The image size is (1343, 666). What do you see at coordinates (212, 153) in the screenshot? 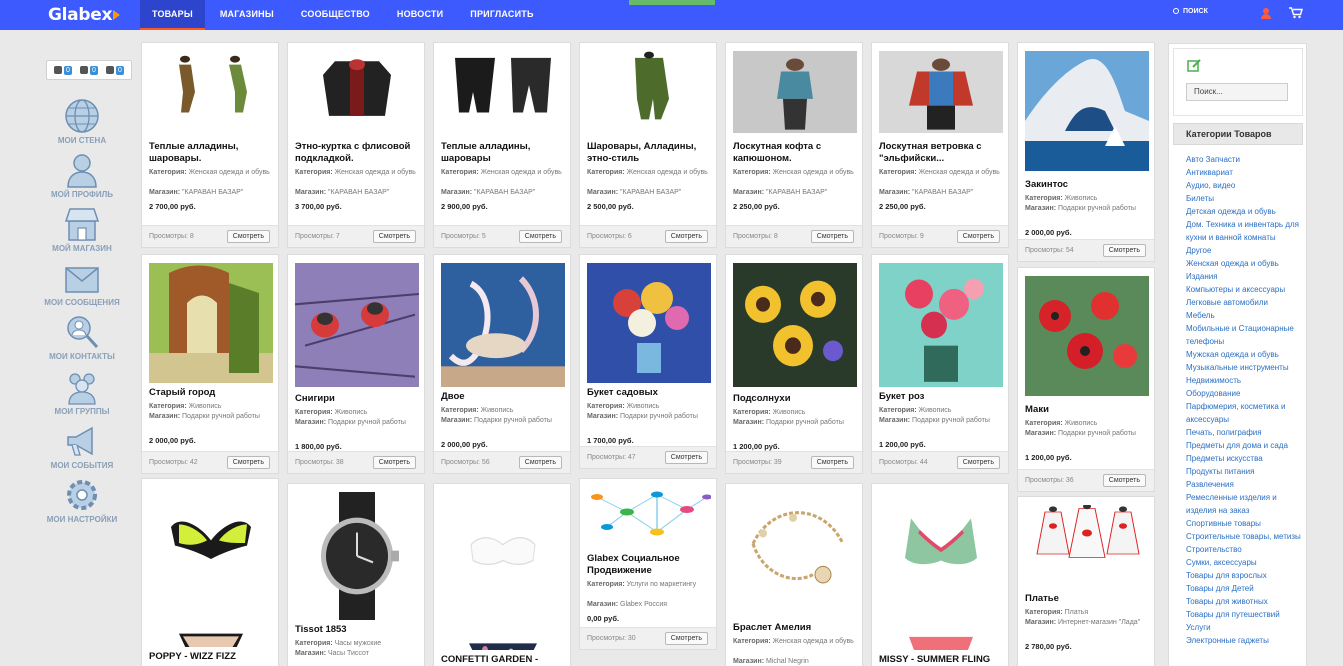
I see `product-title: Теплые алладины, шаровары.` at bounding box center [212, 153].